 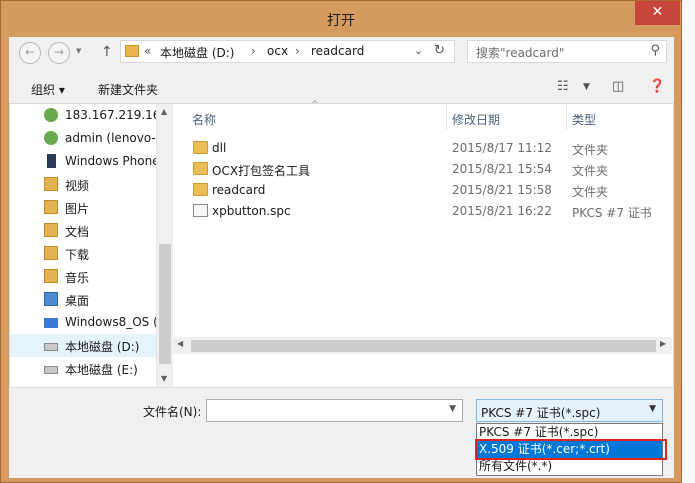 I want to click on desktop-folder-icon, so click(x=51, y=299).